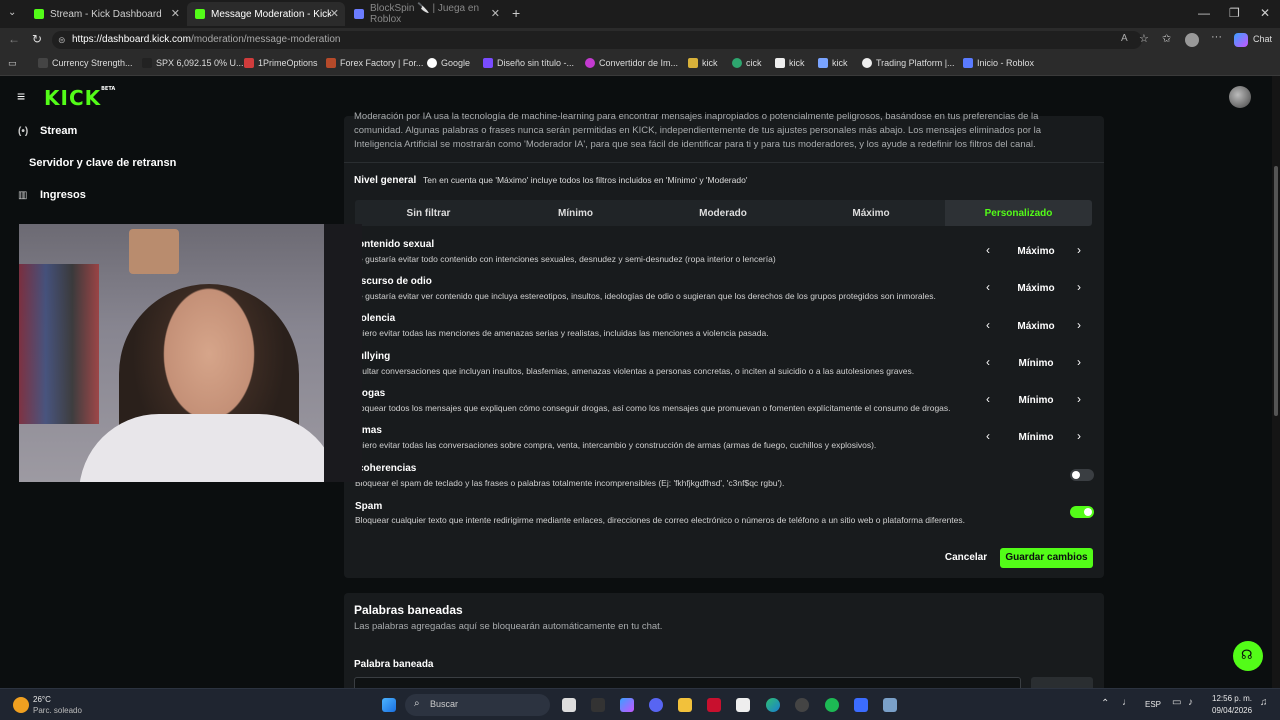  Describe the element at coordinates (12, 63) in the screenshot. I see `reading-list-icon: ▭` at that location.